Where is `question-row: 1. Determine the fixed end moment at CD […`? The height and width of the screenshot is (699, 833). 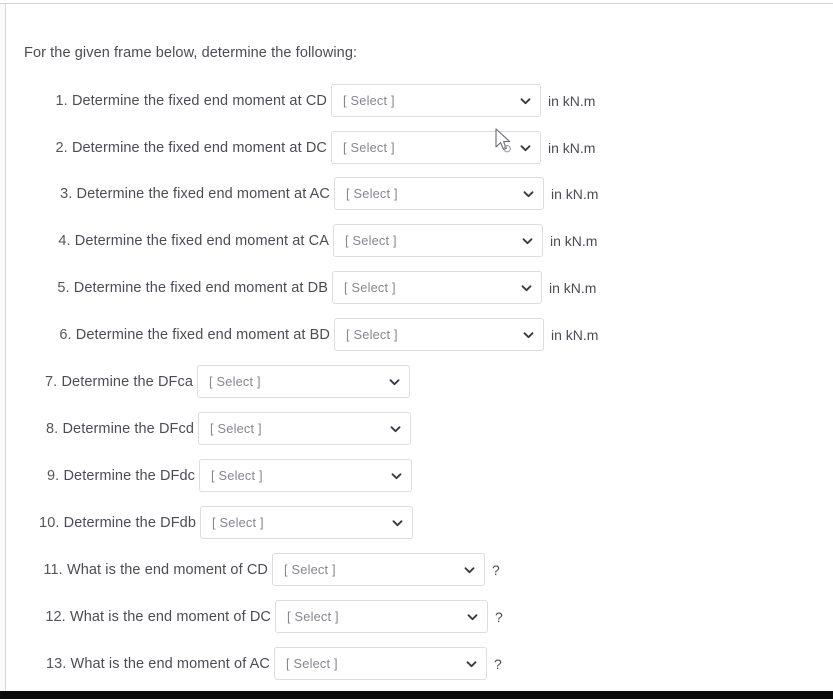
question-row: 1. Determine the fixed end moment at CD [… is located at coordinates (301, 100).